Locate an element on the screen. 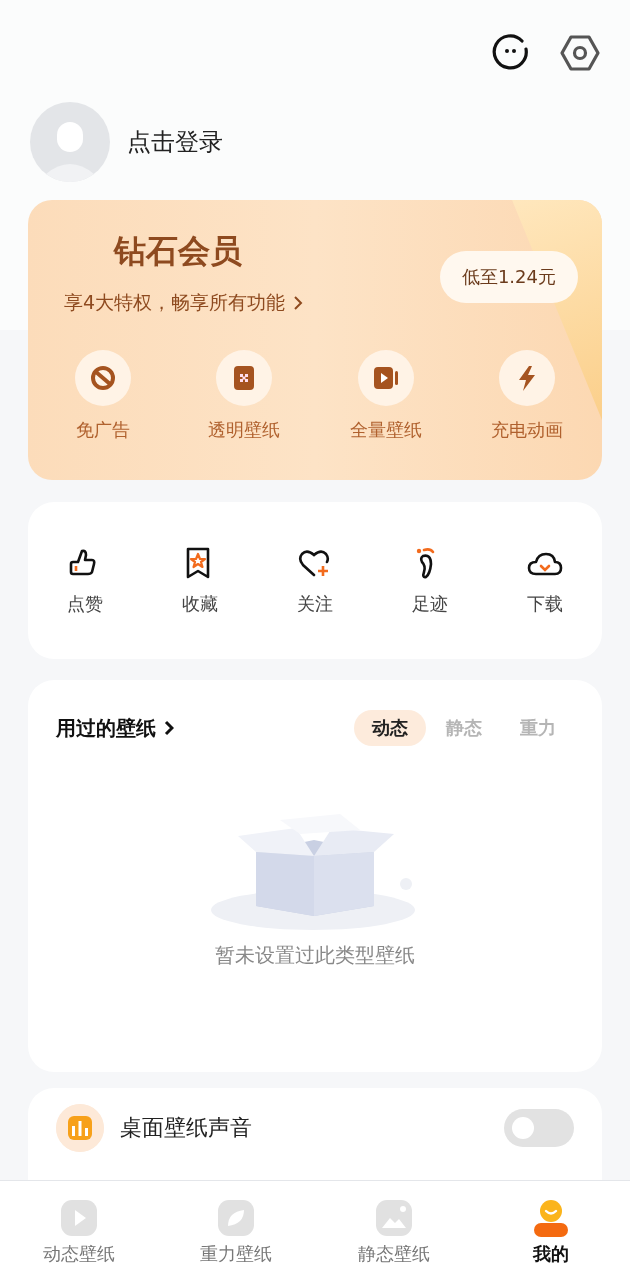 The height and width of the screenshot is (1280, 630). nav-tab: 重力壁纸 is located at coordinates (236, 1230).